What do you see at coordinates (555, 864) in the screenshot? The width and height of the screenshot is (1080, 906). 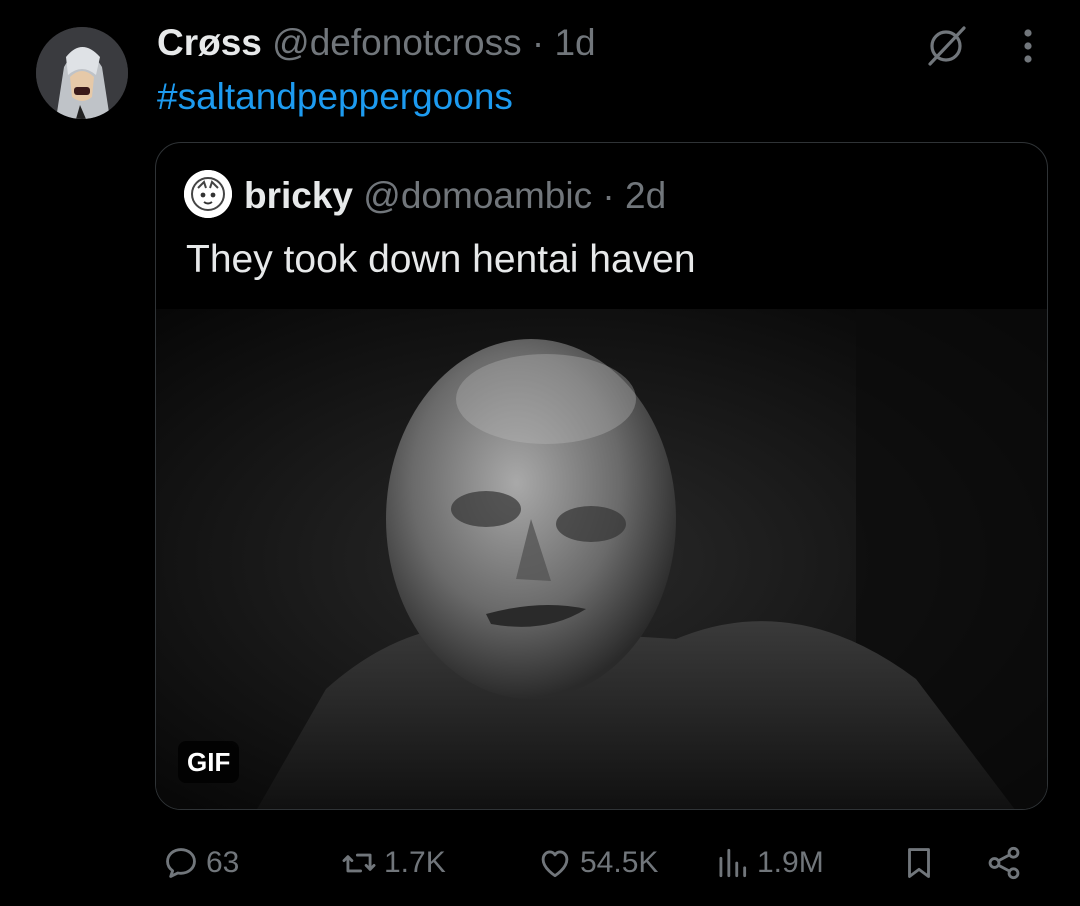 I see `like-icon` at bounding box center [555, 864].